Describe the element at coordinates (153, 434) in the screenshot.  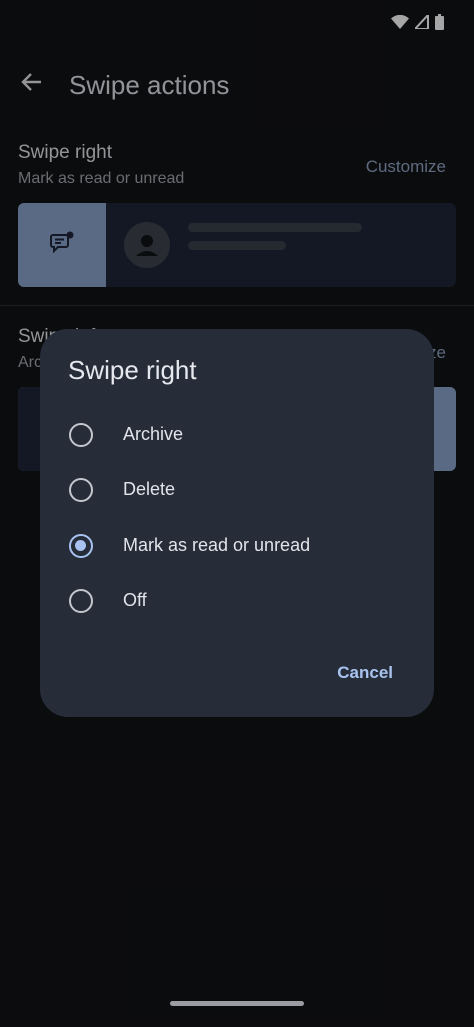
I see `option-label: Archive` at that location.